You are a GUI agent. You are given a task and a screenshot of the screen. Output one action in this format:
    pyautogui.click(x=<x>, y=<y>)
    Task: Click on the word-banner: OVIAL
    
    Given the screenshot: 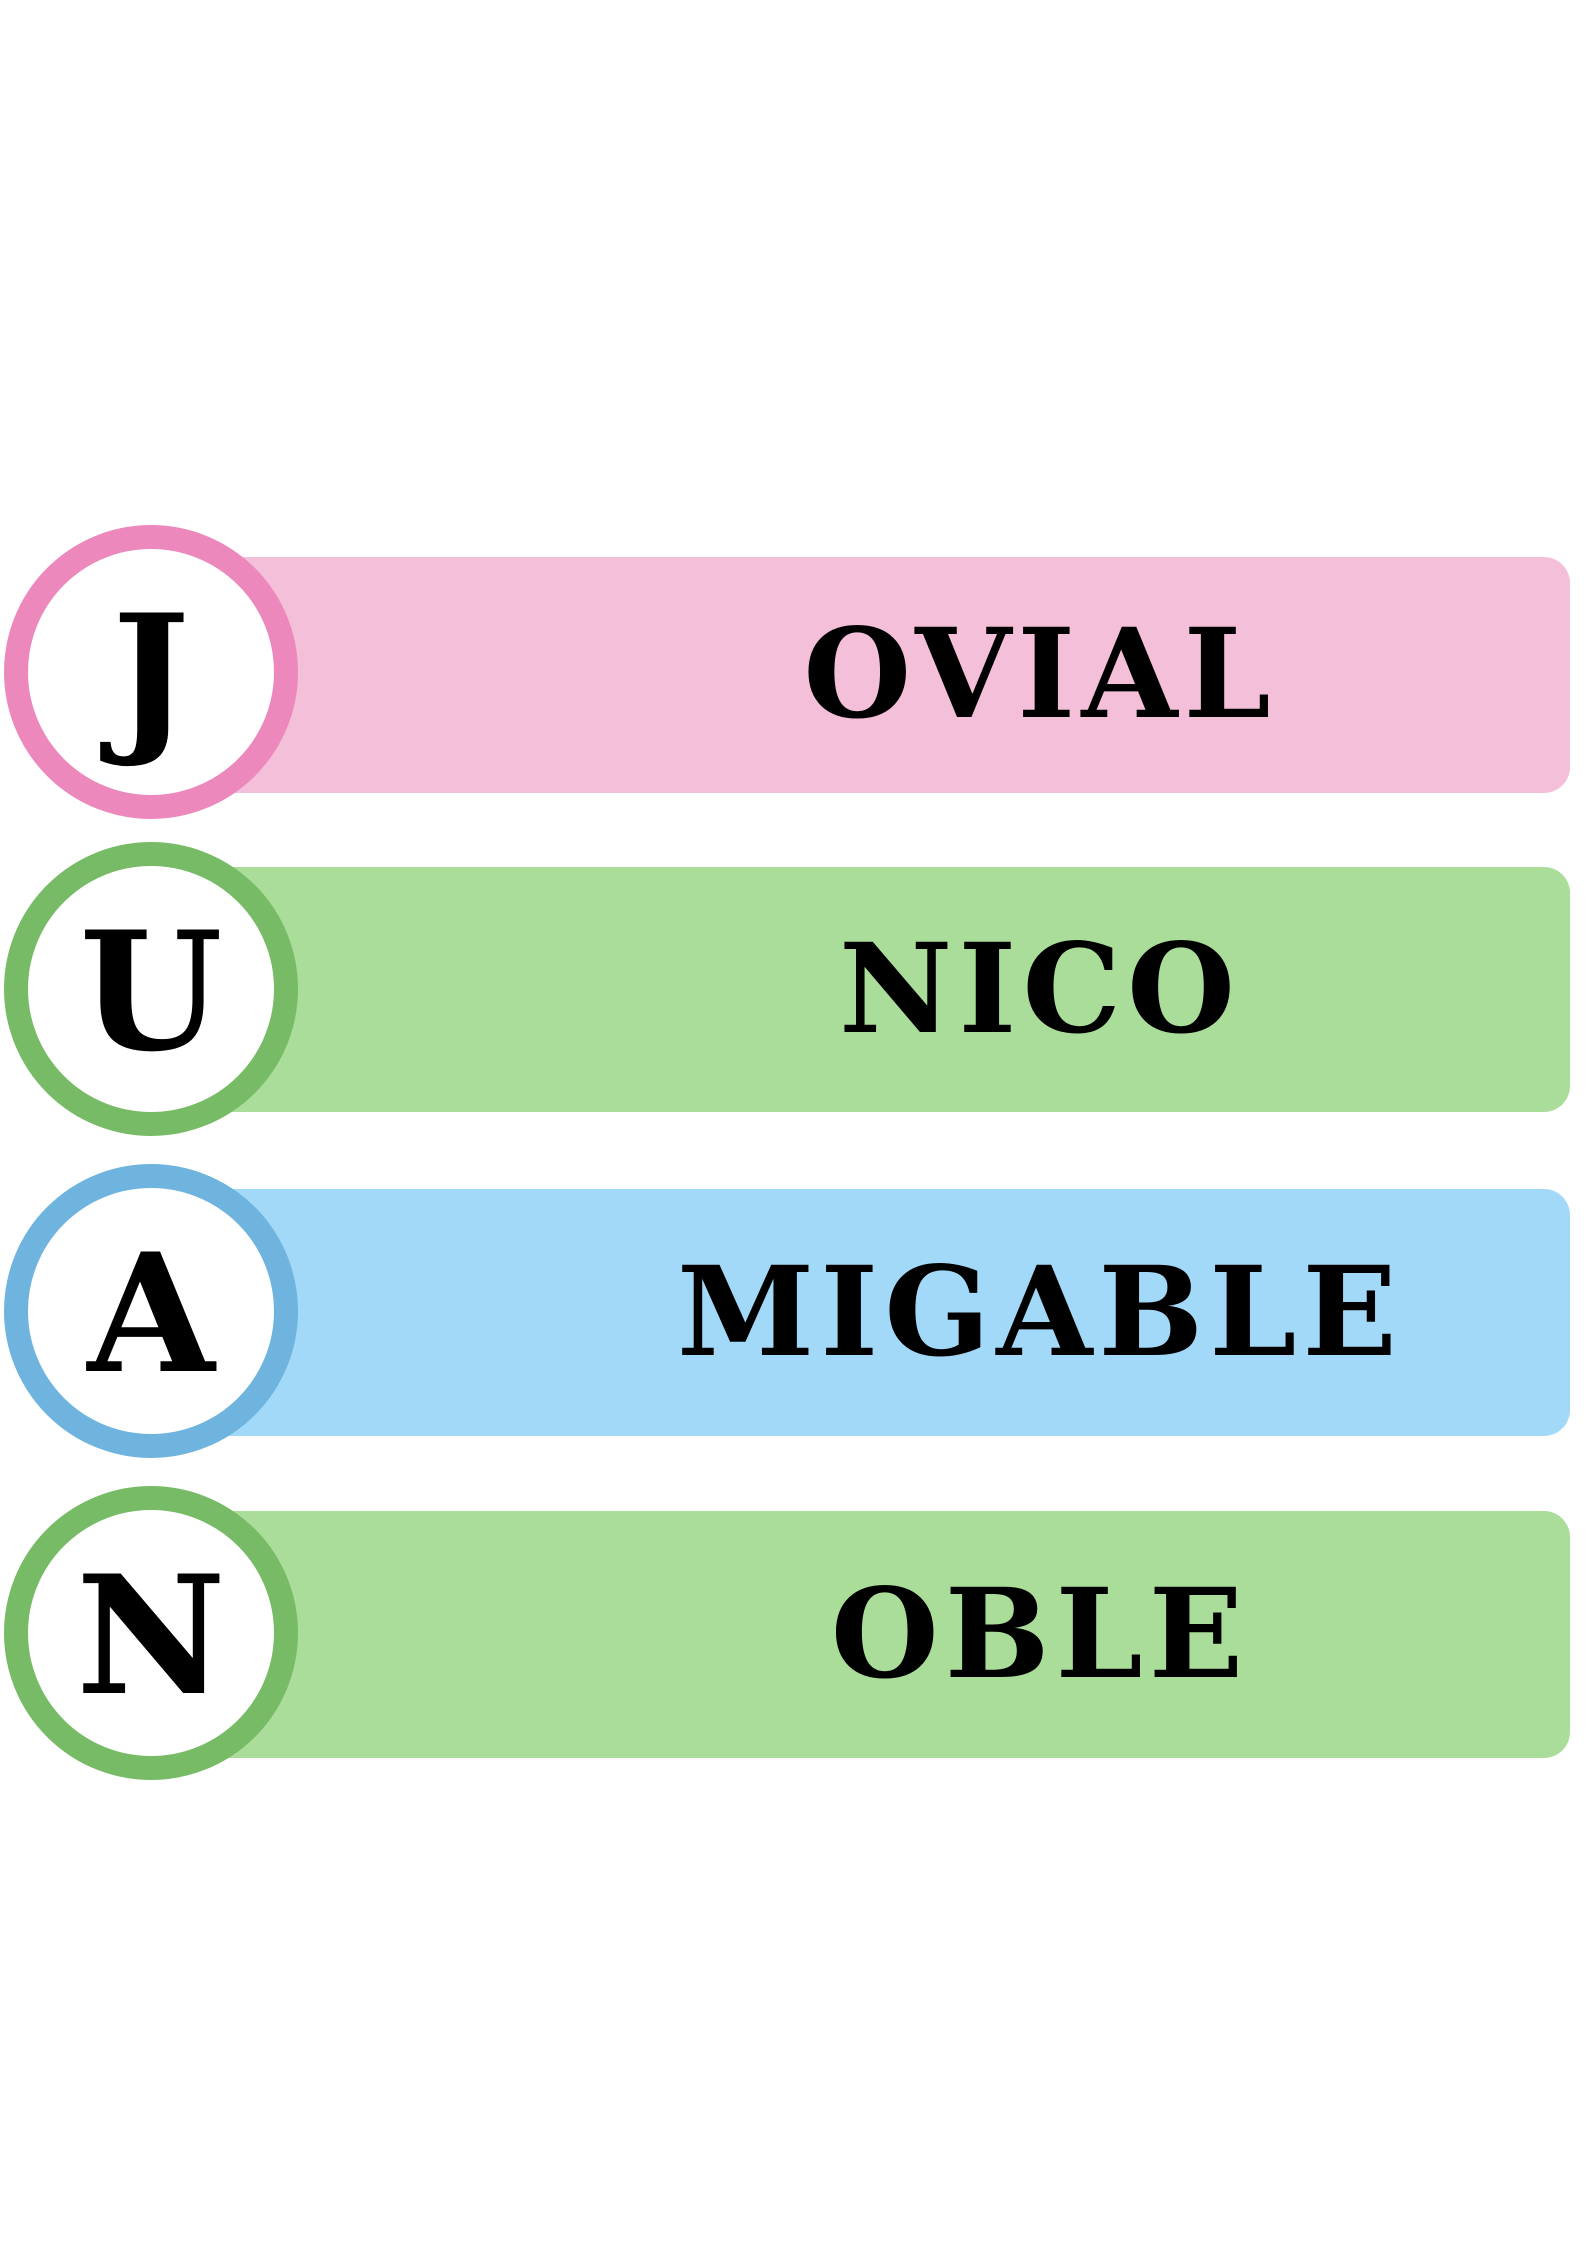 What is the action you would take?
    pyautogui.click(x=890, y=675)
    